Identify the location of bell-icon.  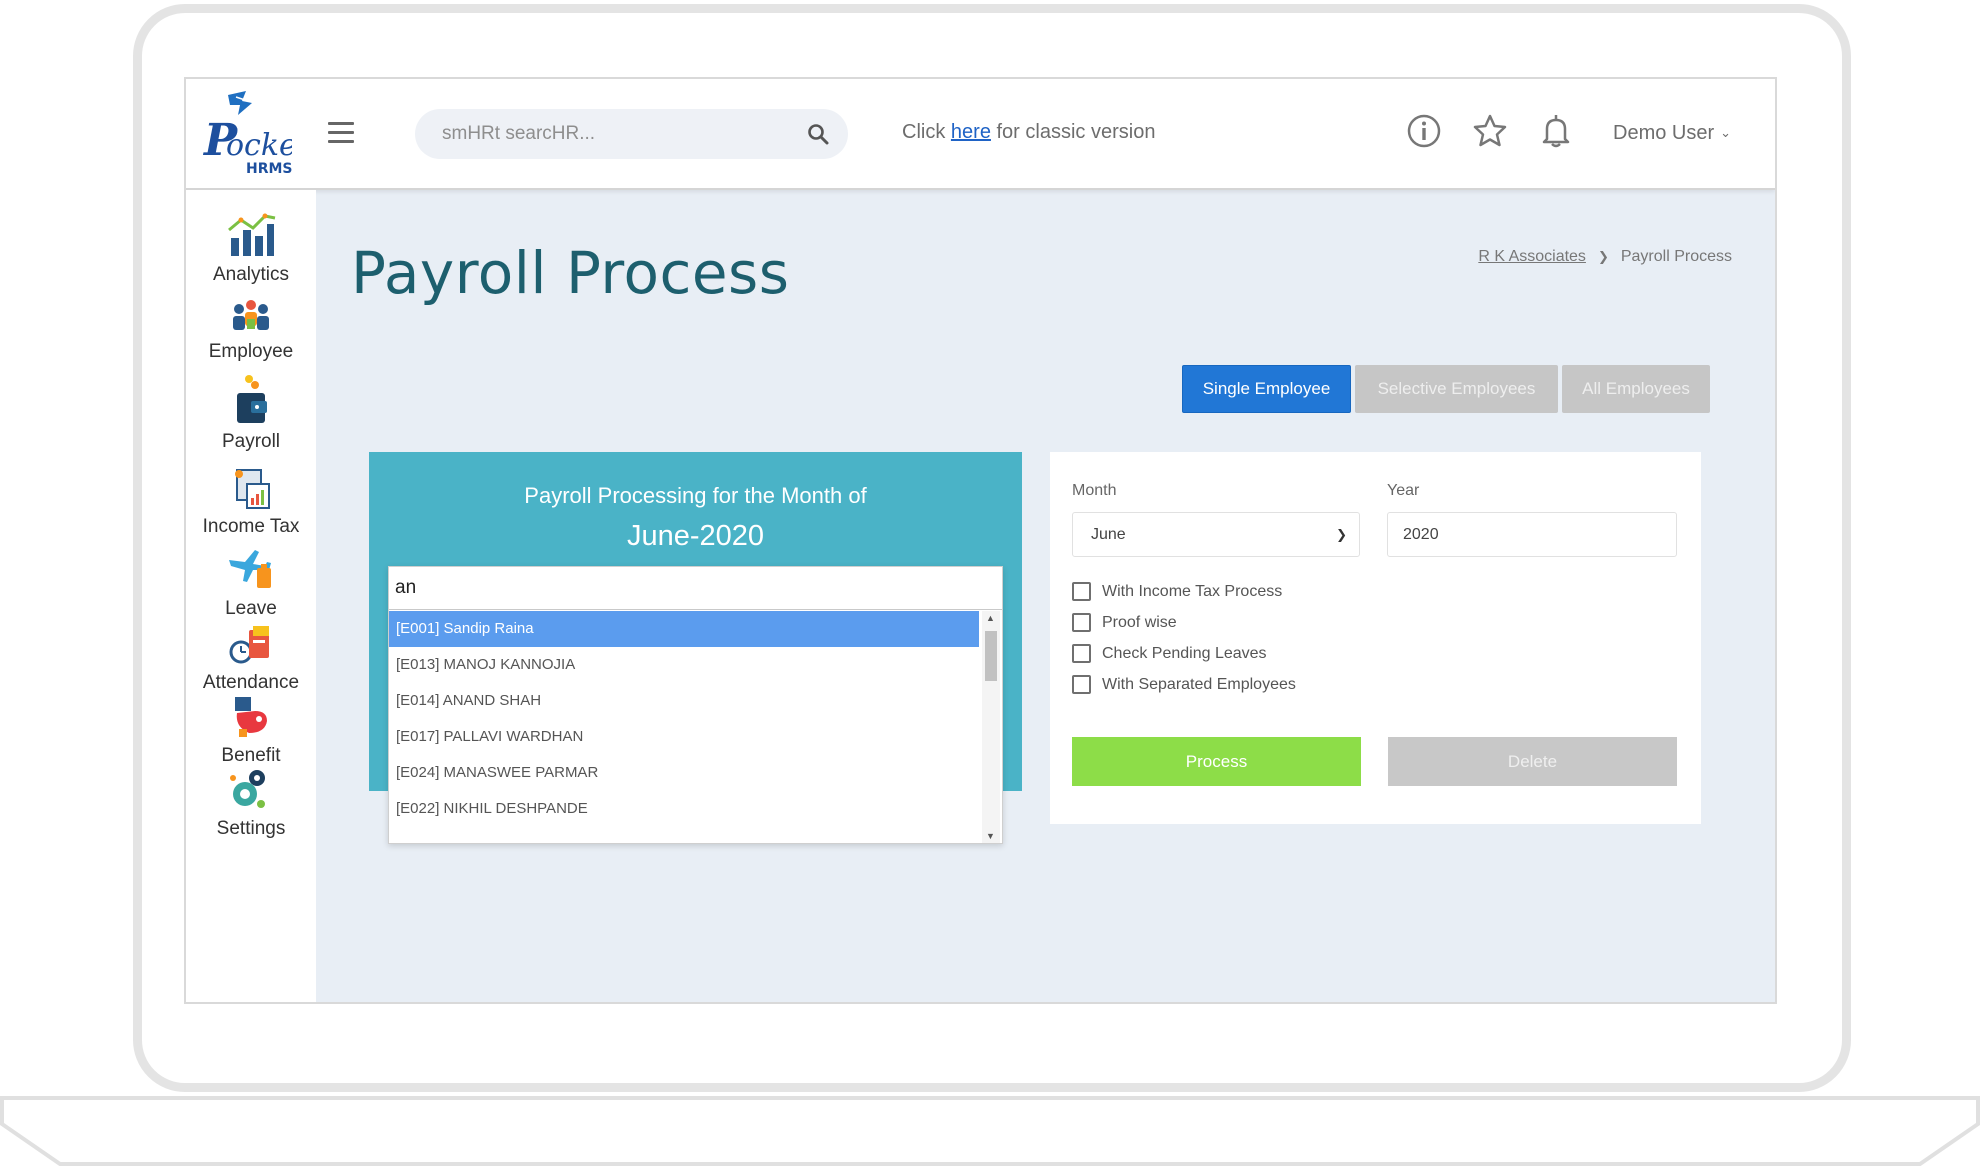
(1556, 131).